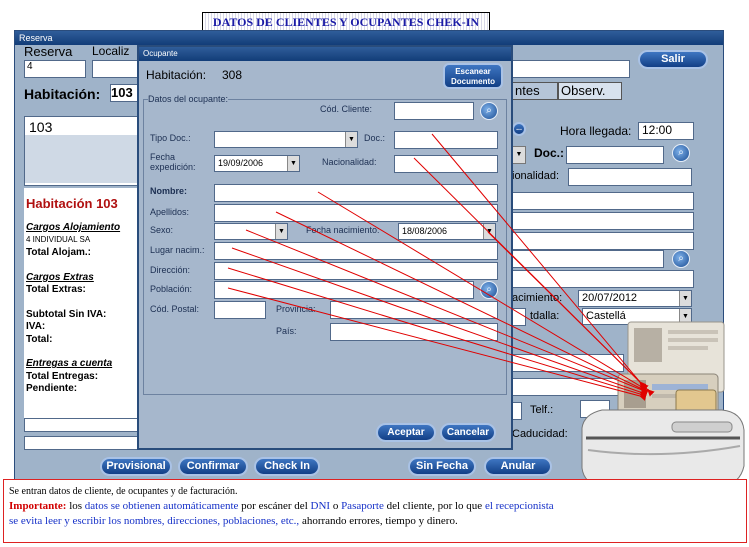 Image resolution: width=749 pixels, height=547 pixels. Describe the element at coordinates (274, 506) in the screenshot. I see `note-text-2: por escáner del` at that location.